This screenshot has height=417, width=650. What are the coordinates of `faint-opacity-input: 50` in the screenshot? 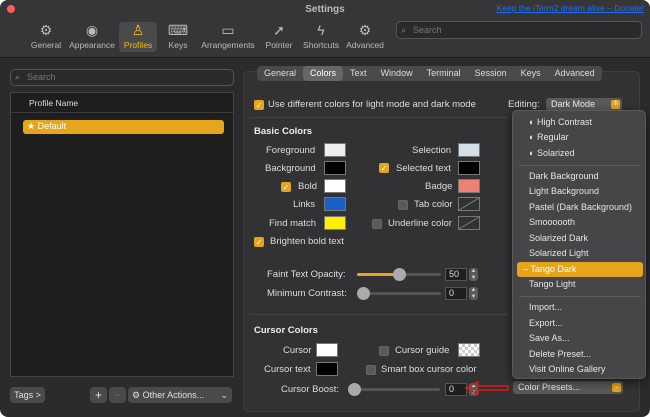 It's located at (456, 274).